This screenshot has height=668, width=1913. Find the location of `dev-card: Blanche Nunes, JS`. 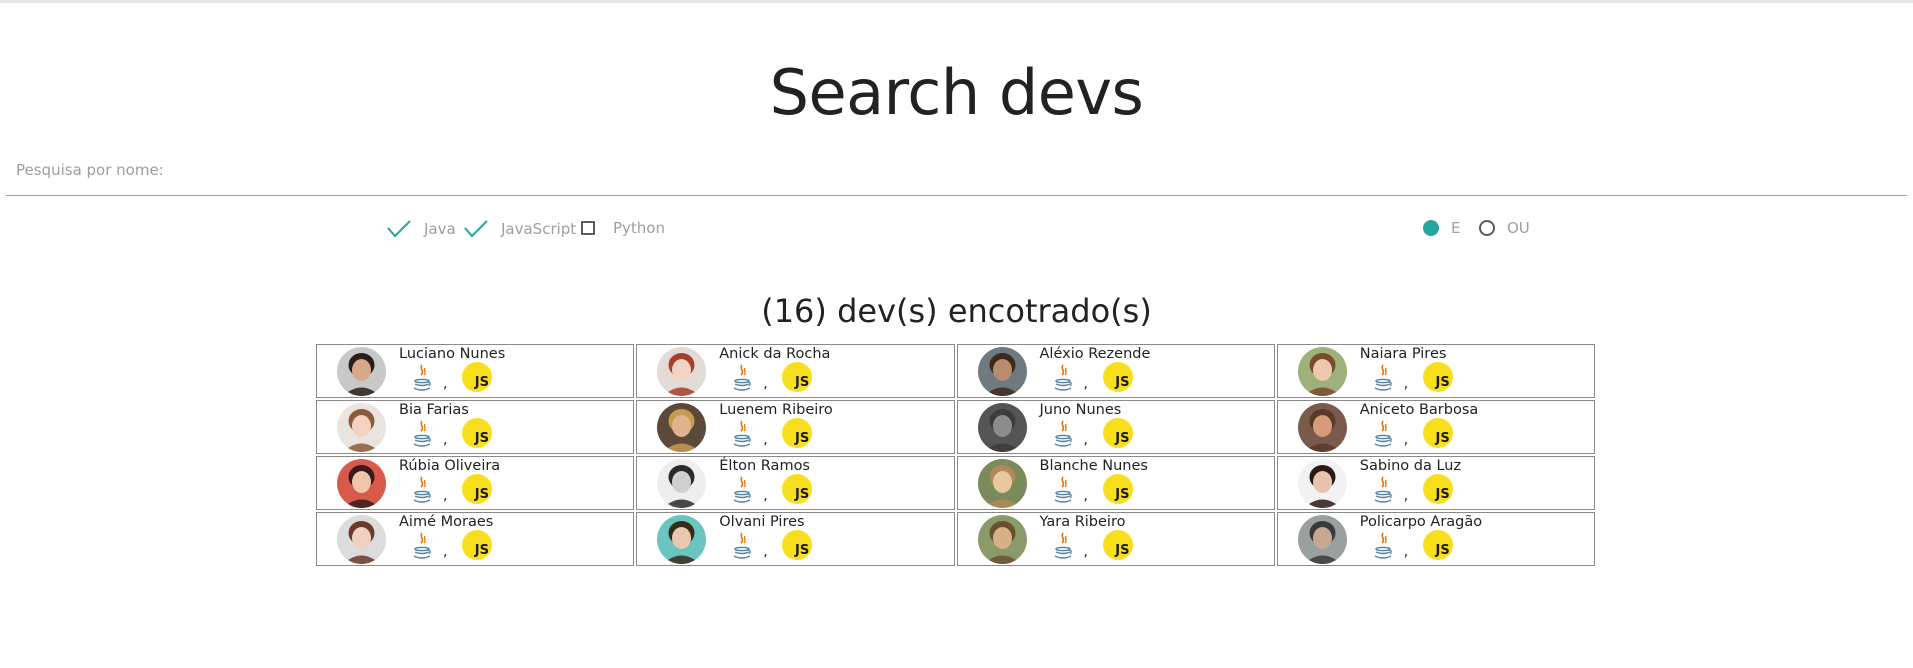

dev-card: Blanche Nunes, JS is located at coordinates (1115, 483).